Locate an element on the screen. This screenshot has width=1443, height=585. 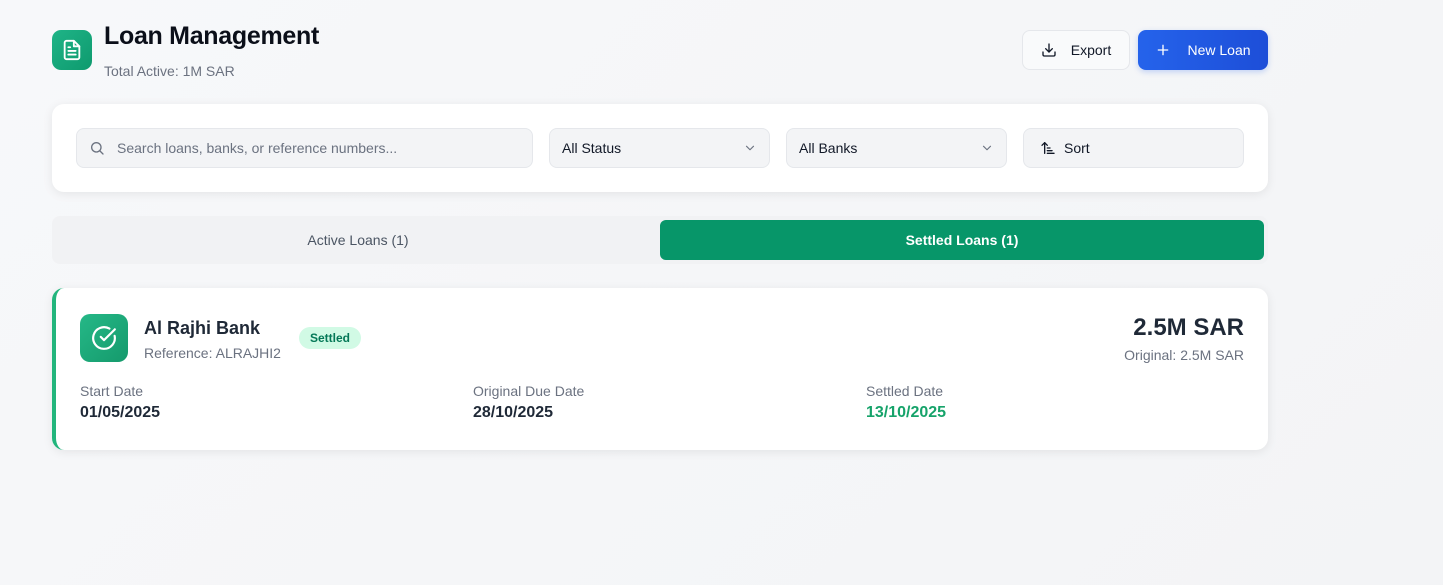
original-due-date-label: Original Due Date is located at coordinates (529, 391).